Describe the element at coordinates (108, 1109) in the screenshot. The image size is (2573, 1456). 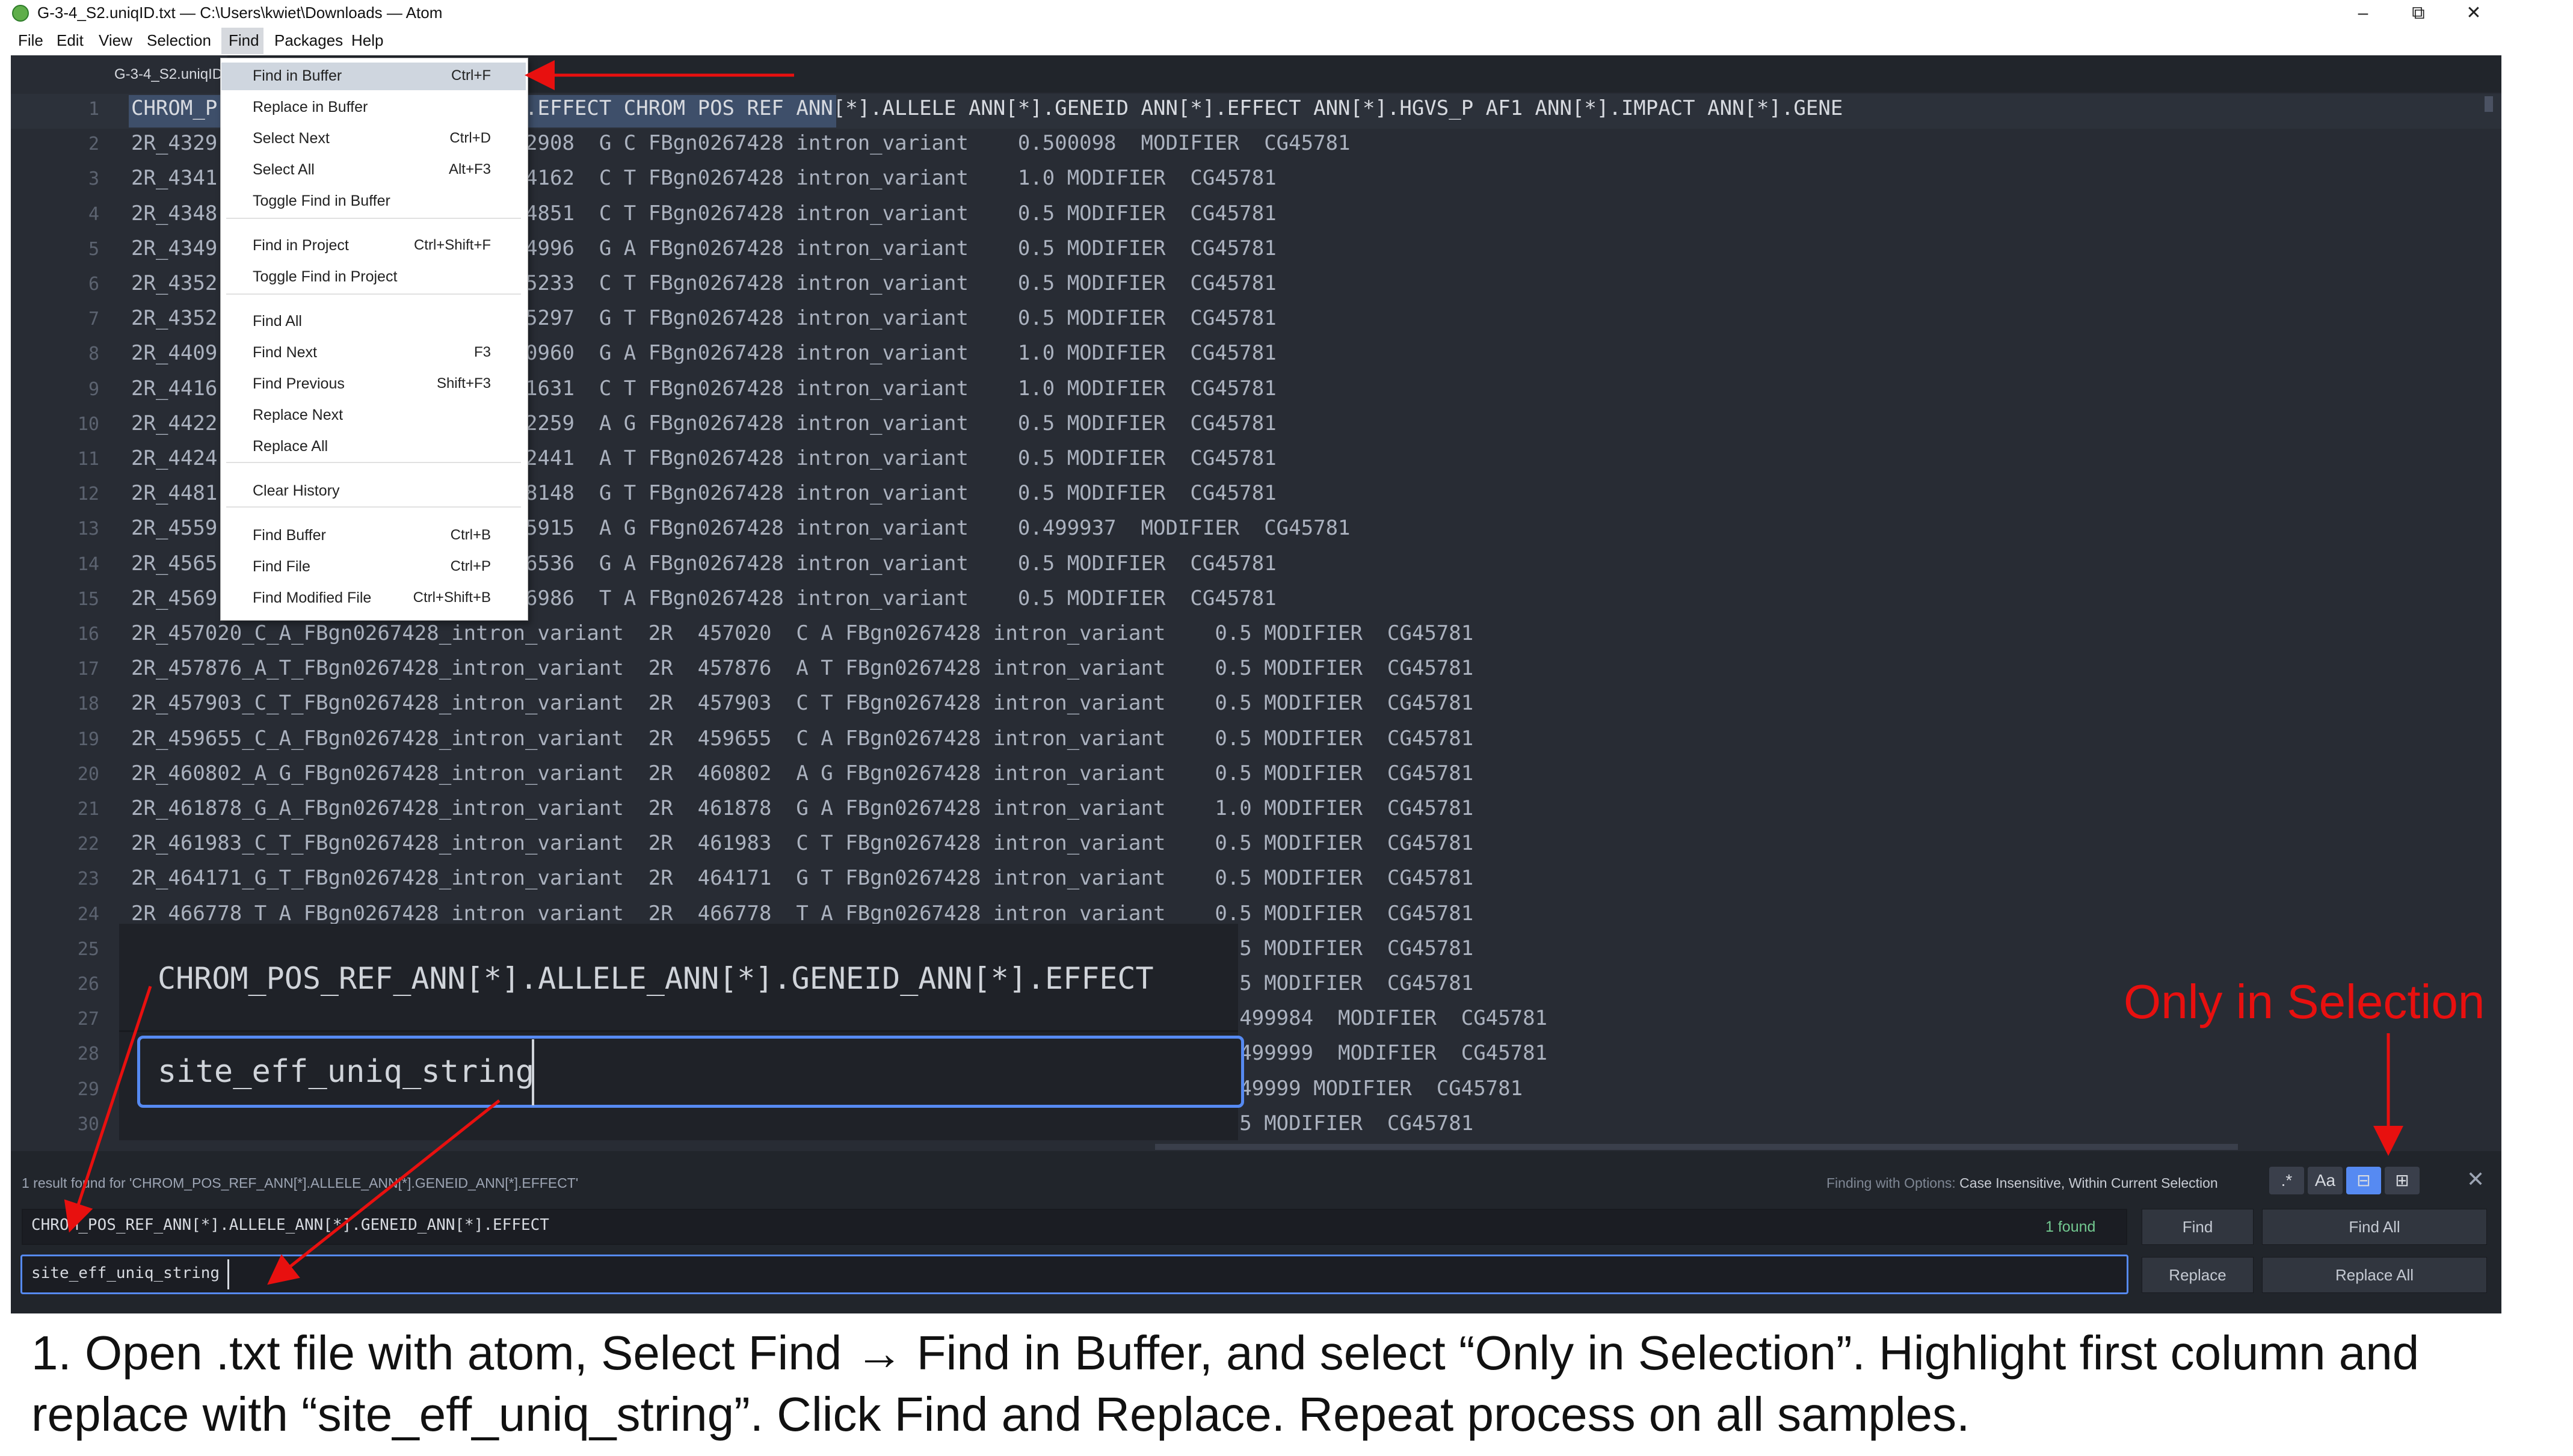
I see `arrow-to-find-field` at that location.